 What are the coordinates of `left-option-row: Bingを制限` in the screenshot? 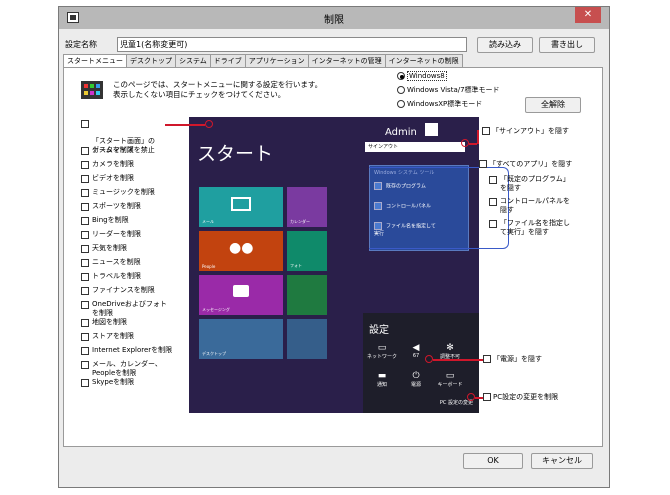 It's located at (105, 220).